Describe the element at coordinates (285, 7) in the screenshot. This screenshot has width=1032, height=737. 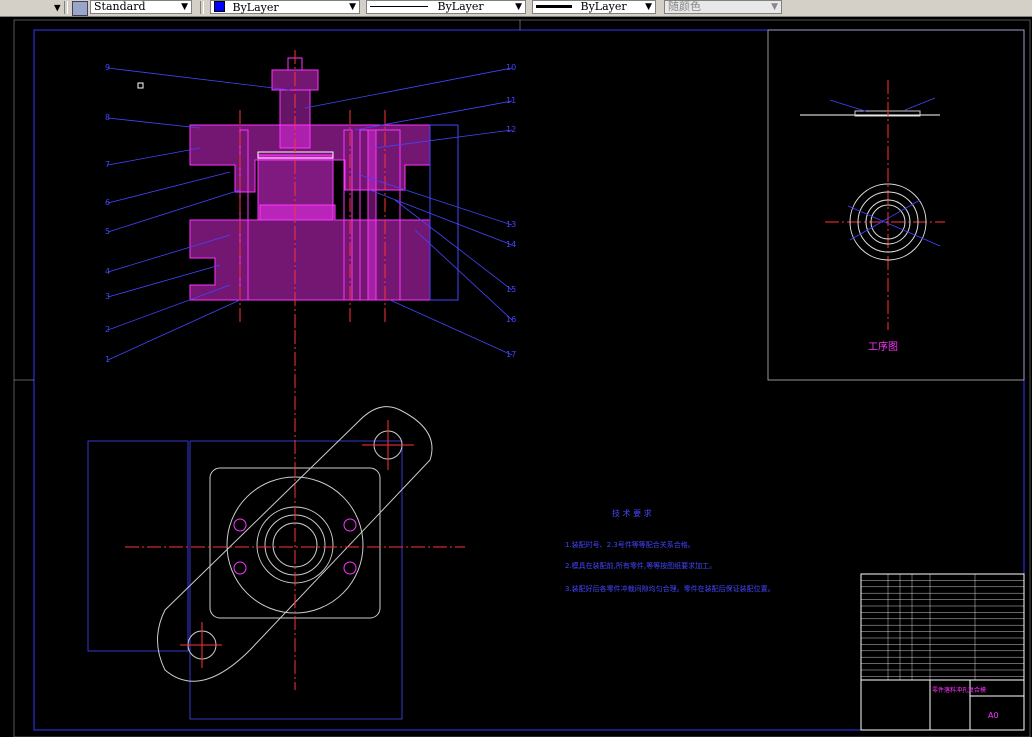
I see `color-select: ByLayer ▼` at that location.